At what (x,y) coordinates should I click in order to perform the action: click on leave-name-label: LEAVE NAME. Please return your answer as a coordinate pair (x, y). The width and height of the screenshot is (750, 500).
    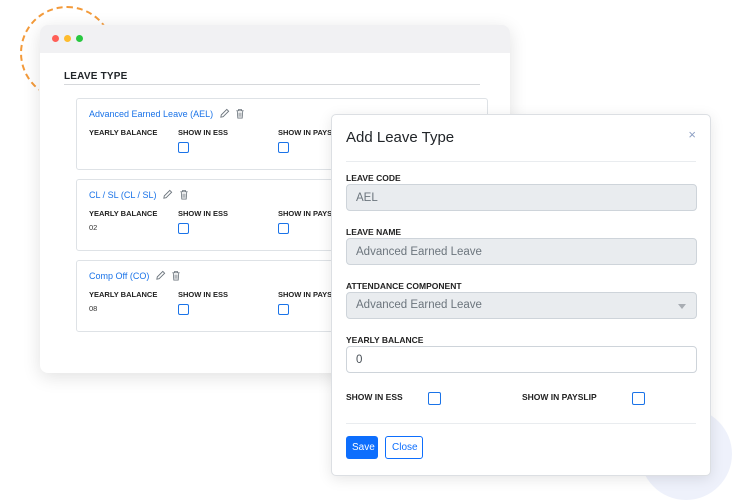
    Looking at the image, I should click on (374, 232).